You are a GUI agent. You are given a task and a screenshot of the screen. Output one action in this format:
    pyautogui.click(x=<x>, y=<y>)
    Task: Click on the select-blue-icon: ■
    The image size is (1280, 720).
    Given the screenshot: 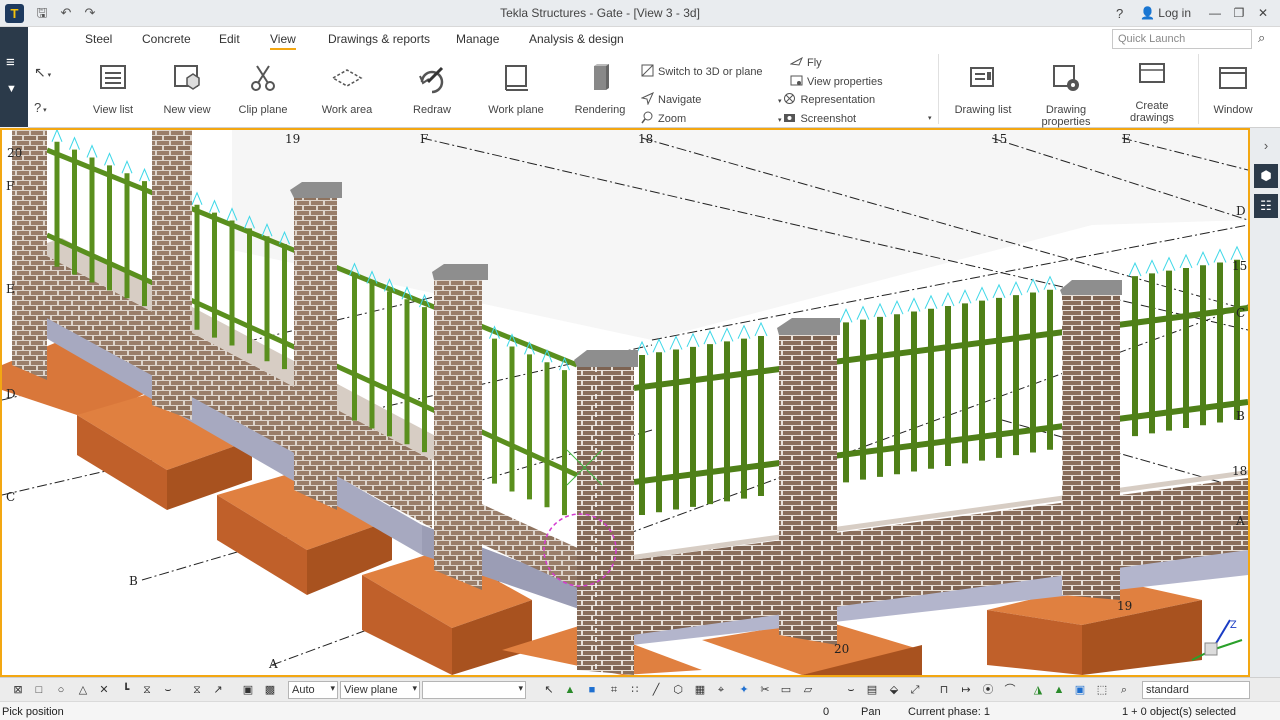 What is the action you would take?
    pyautogui.click(x=592, y=690)
    